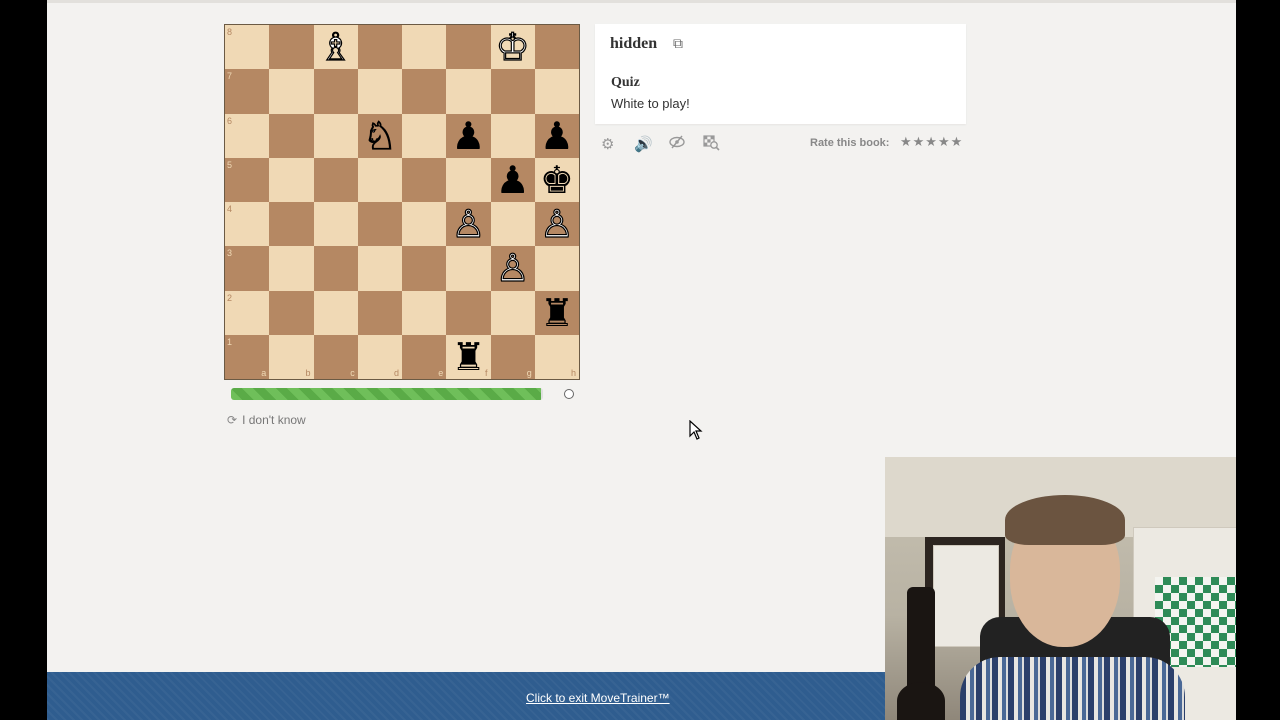 The height and width of the screenshot is (720, 1280). I want to click on gear-icon: ⚙, so click(607, 144).